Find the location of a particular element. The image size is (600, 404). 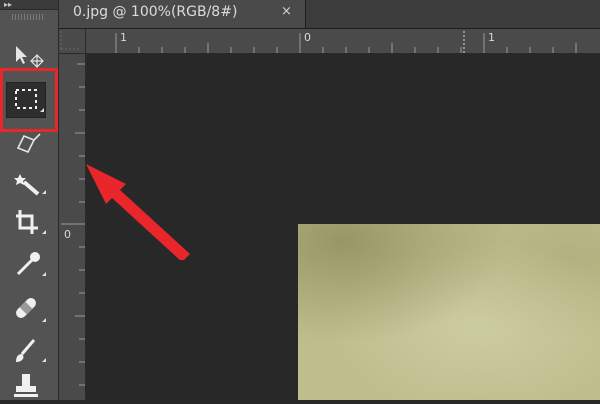

document-tab: 0.jpg @ 100%(RGB/8#) × is located at coordinates (182, 14).